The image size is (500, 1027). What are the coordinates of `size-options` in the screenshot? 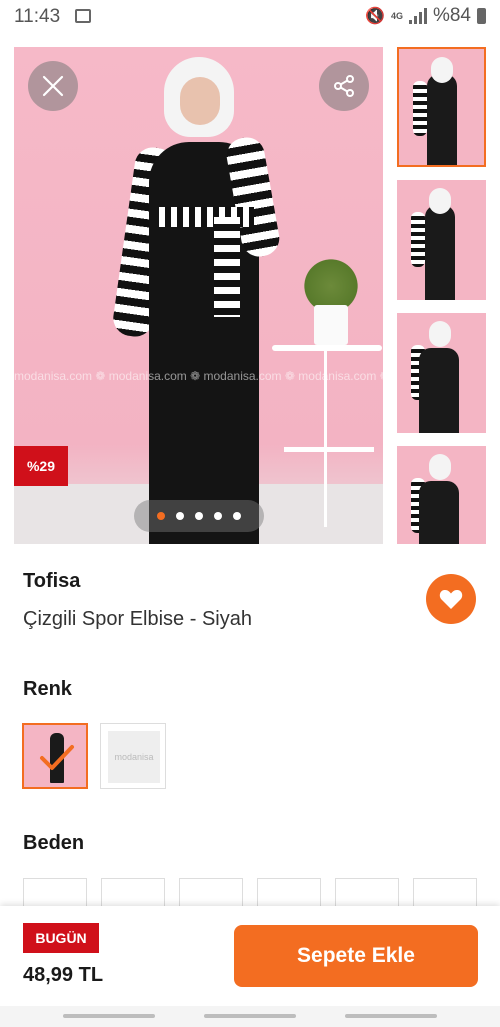 It's located at (253, 908).